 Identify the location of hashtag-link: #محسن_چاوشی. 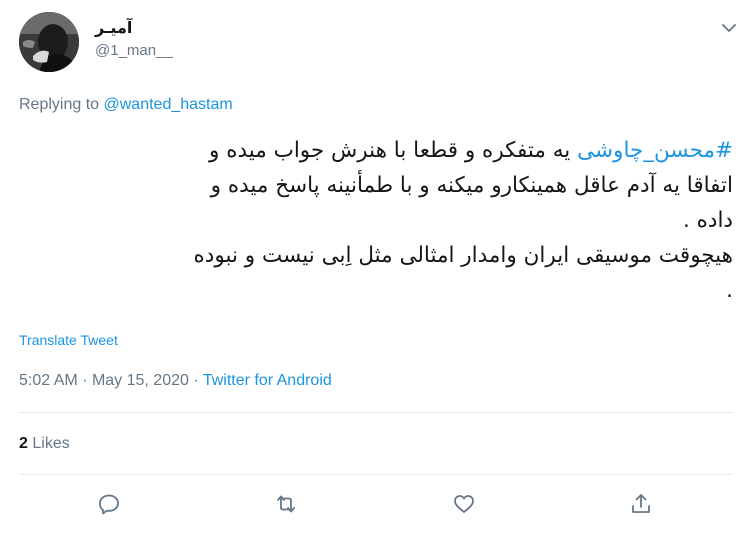
(655, 150).